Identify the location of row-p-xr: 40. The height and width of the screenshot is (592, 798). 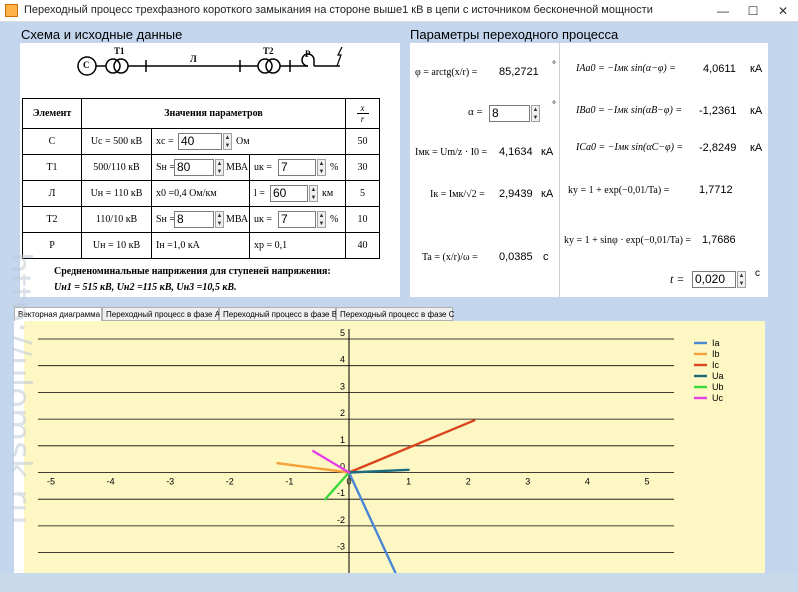
(362, 245).